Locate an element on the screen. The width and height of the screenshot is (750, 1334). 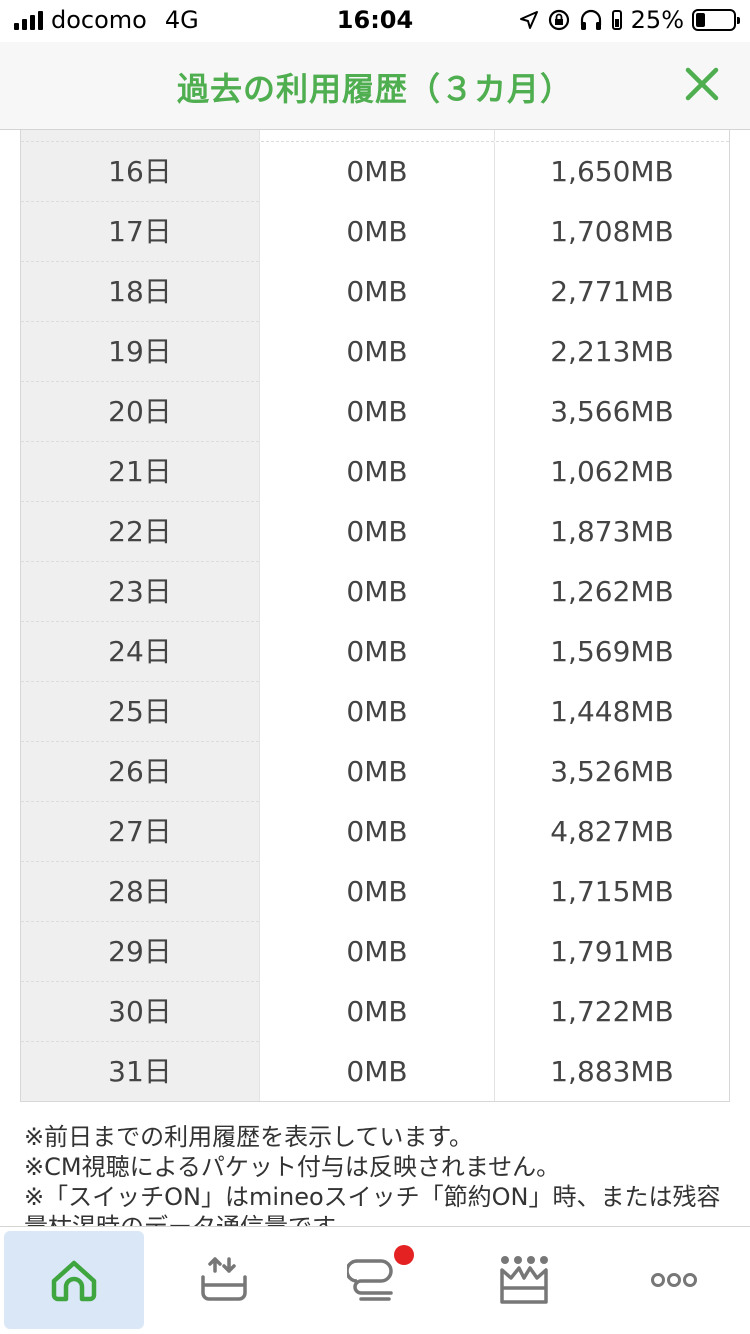
table-row: 26日 0MB 3,526MB is located at coordinates (375, 772).